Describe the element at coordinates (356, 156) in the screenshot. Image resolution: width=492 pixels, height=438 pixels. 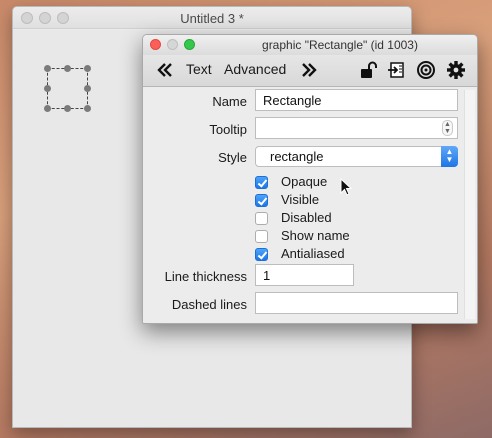
I see `style-select: rectangle ▲ ▼` at that location.